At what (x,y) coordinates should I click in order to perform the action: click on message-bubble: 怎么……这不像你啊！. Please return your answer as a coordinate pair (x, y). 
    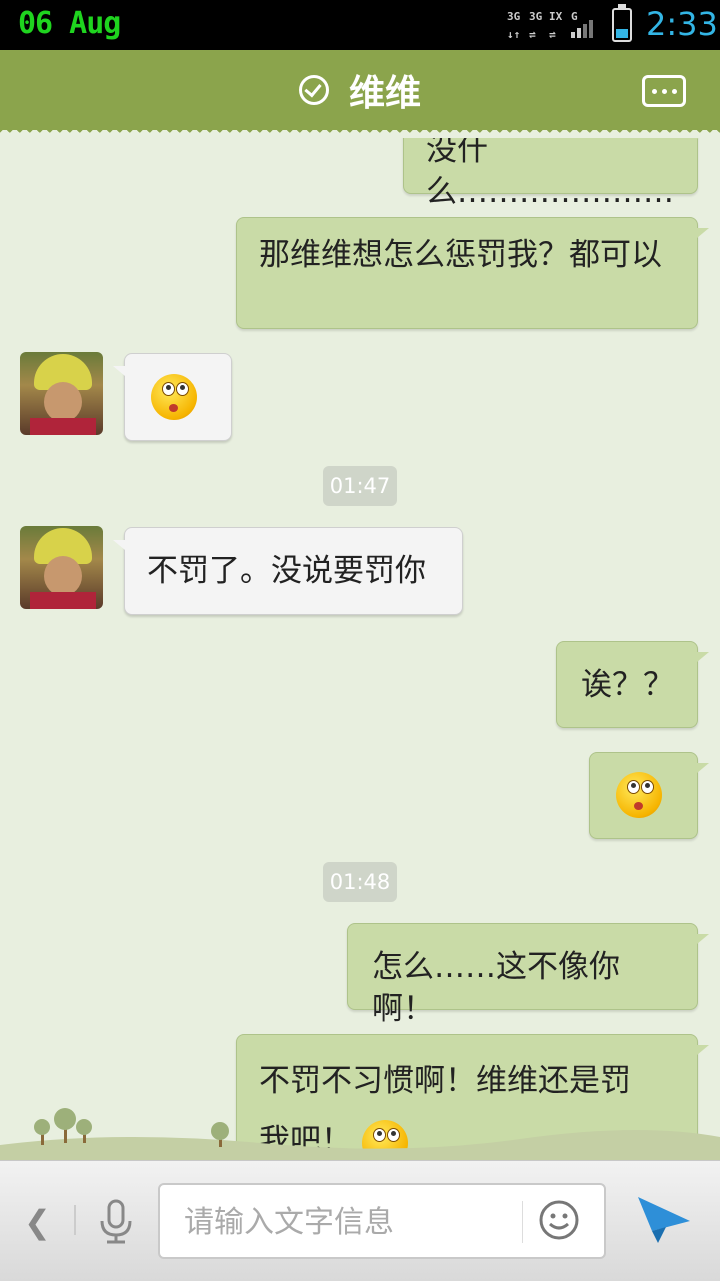
    Looking at the image, I should click on (528, 975).